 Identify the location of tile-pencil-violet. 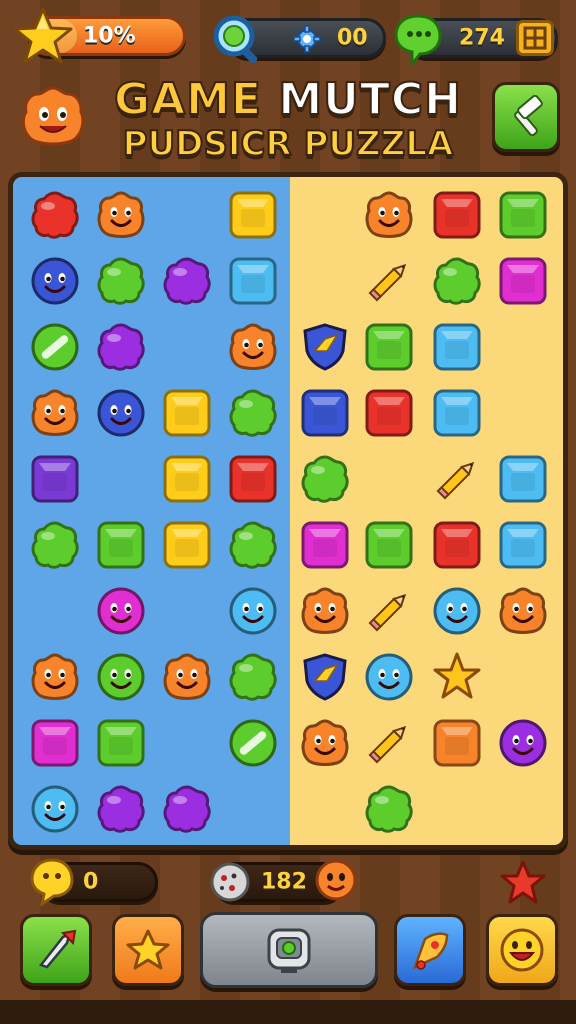
(523, 347).